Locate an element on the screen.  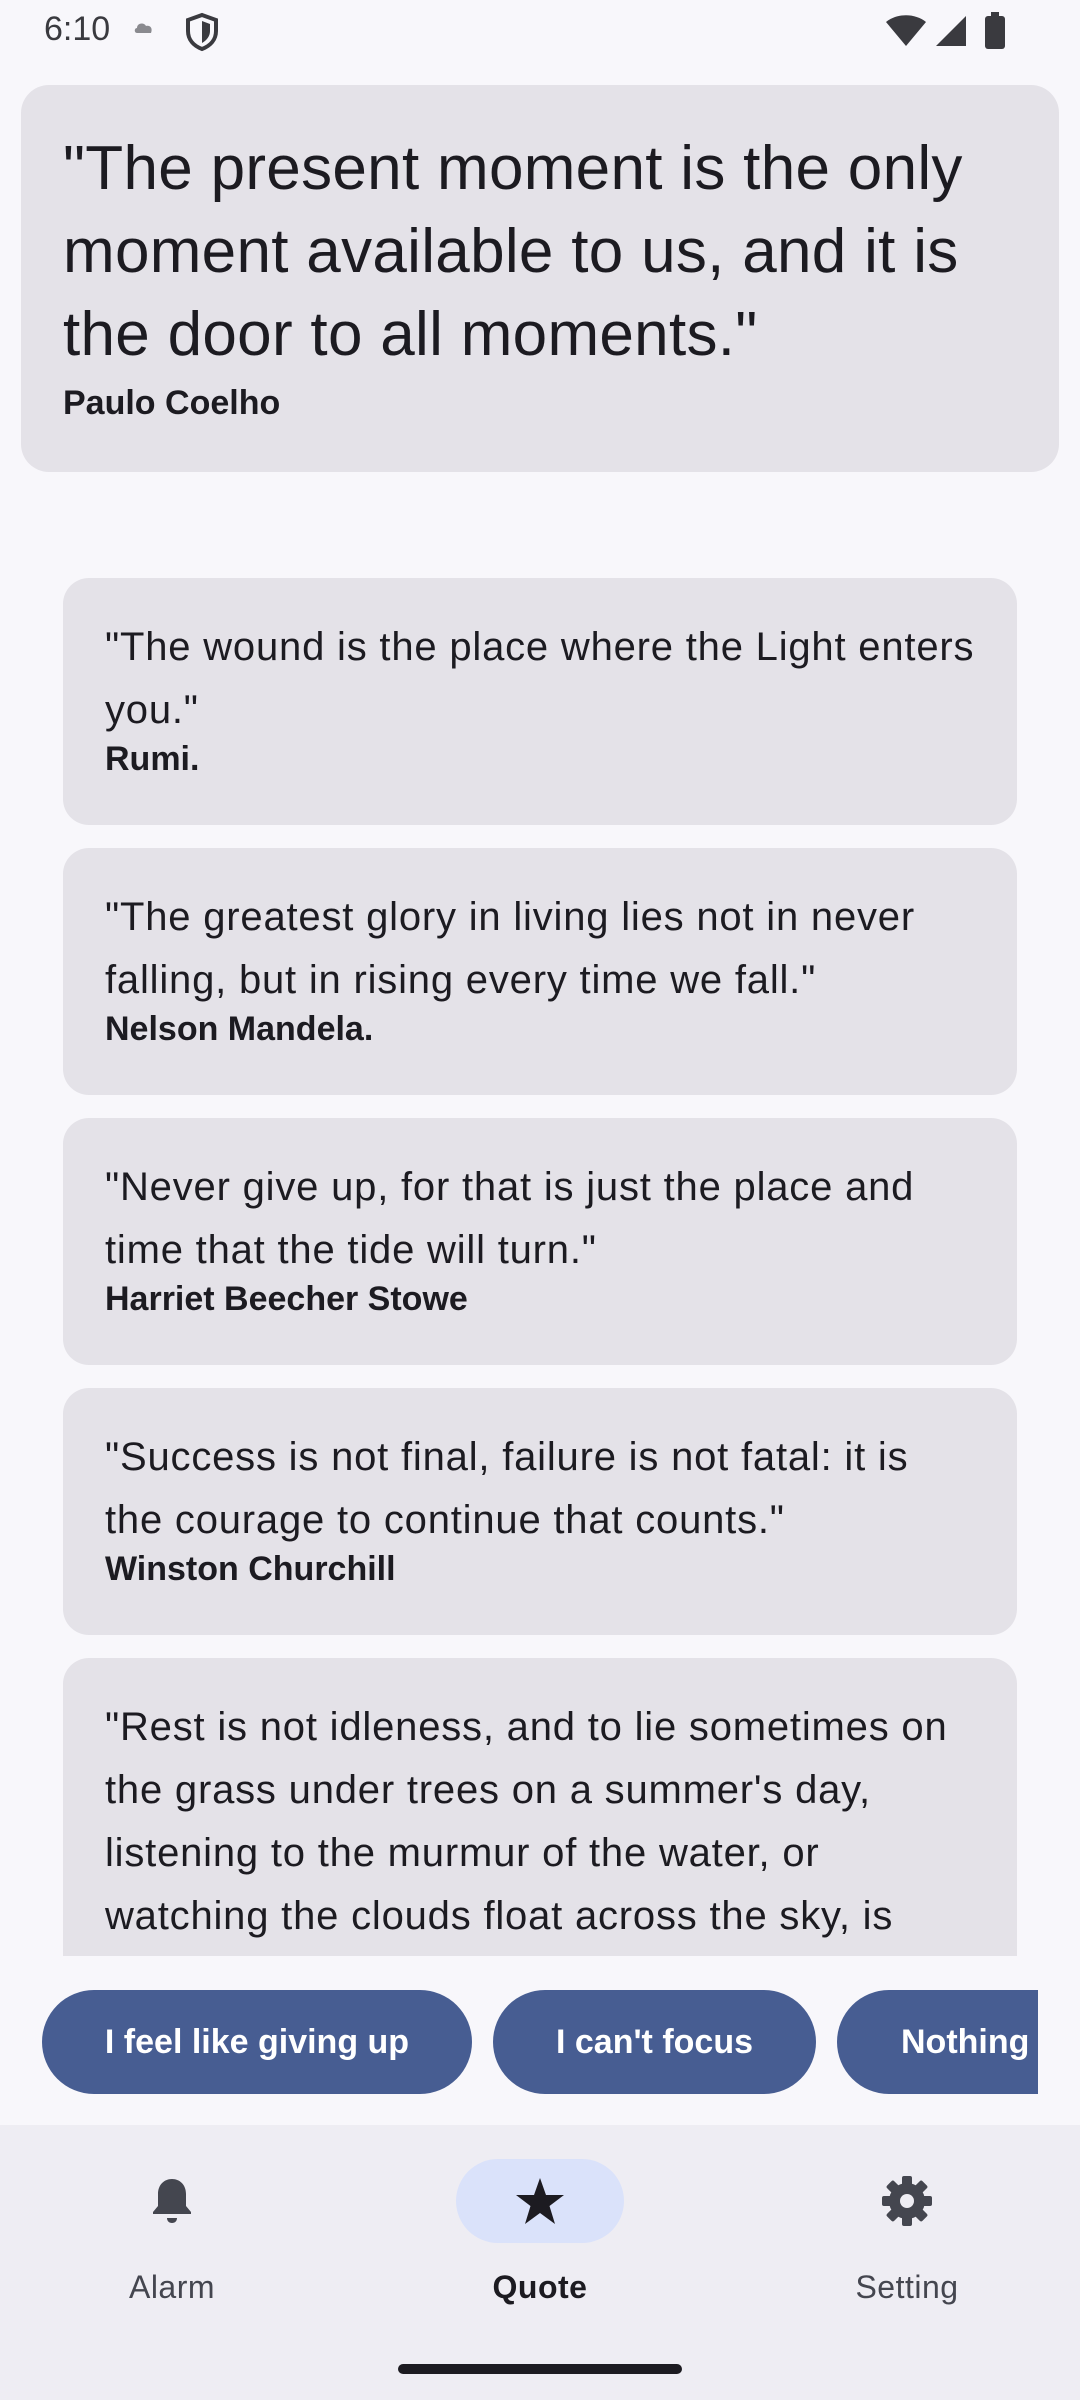
chip-giving-up: I feel like giving up is located at coordinates (257, 2042).